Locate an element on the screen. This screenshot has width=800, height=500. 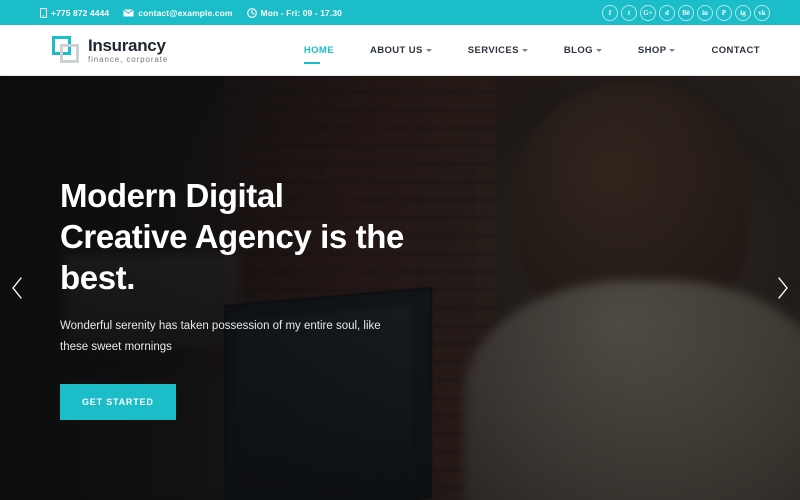
social-links: f t G+ d Bē in P ig vk is located at coordinates (695, 12).